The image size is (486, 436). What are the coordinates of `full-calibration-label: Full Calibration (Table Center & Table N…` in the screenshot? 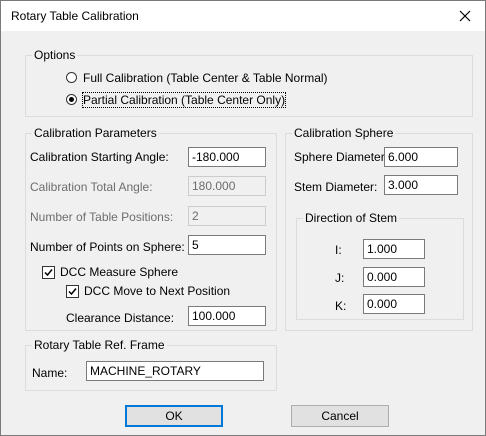 It's located at (205, 78).